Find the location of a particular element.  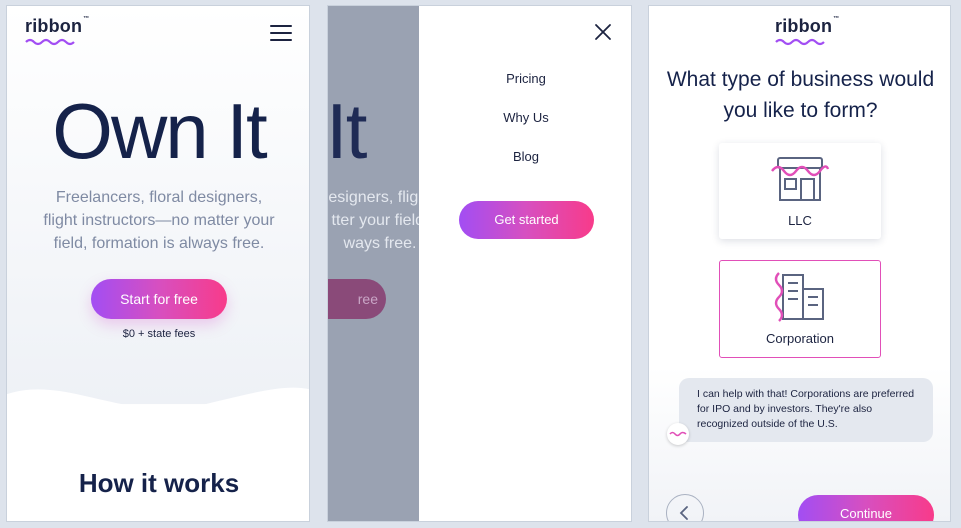

close-icon is located at coordinates (603, 32).